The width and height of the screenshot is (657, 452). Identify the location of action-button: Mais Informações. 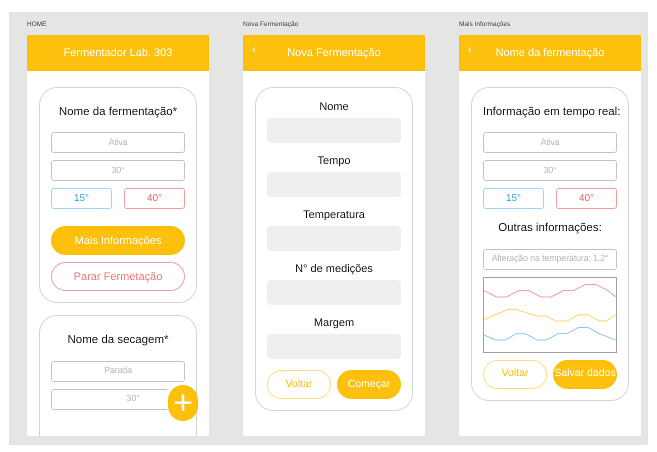
(118, 241).